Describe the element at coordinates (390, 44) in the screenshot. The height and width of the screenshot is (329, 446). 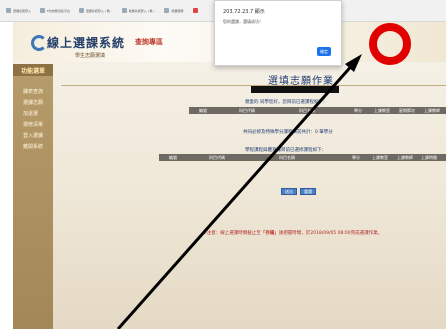
I see `highlight-circle` at that location.